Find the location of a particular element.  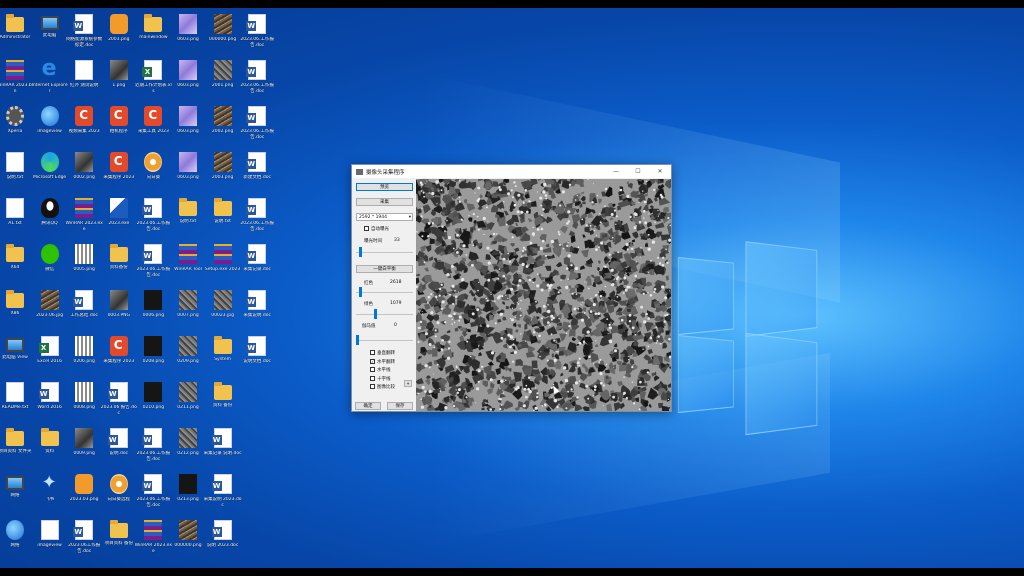

desktop-icon: 工作总结.doc is located at coordinates (84, 311).